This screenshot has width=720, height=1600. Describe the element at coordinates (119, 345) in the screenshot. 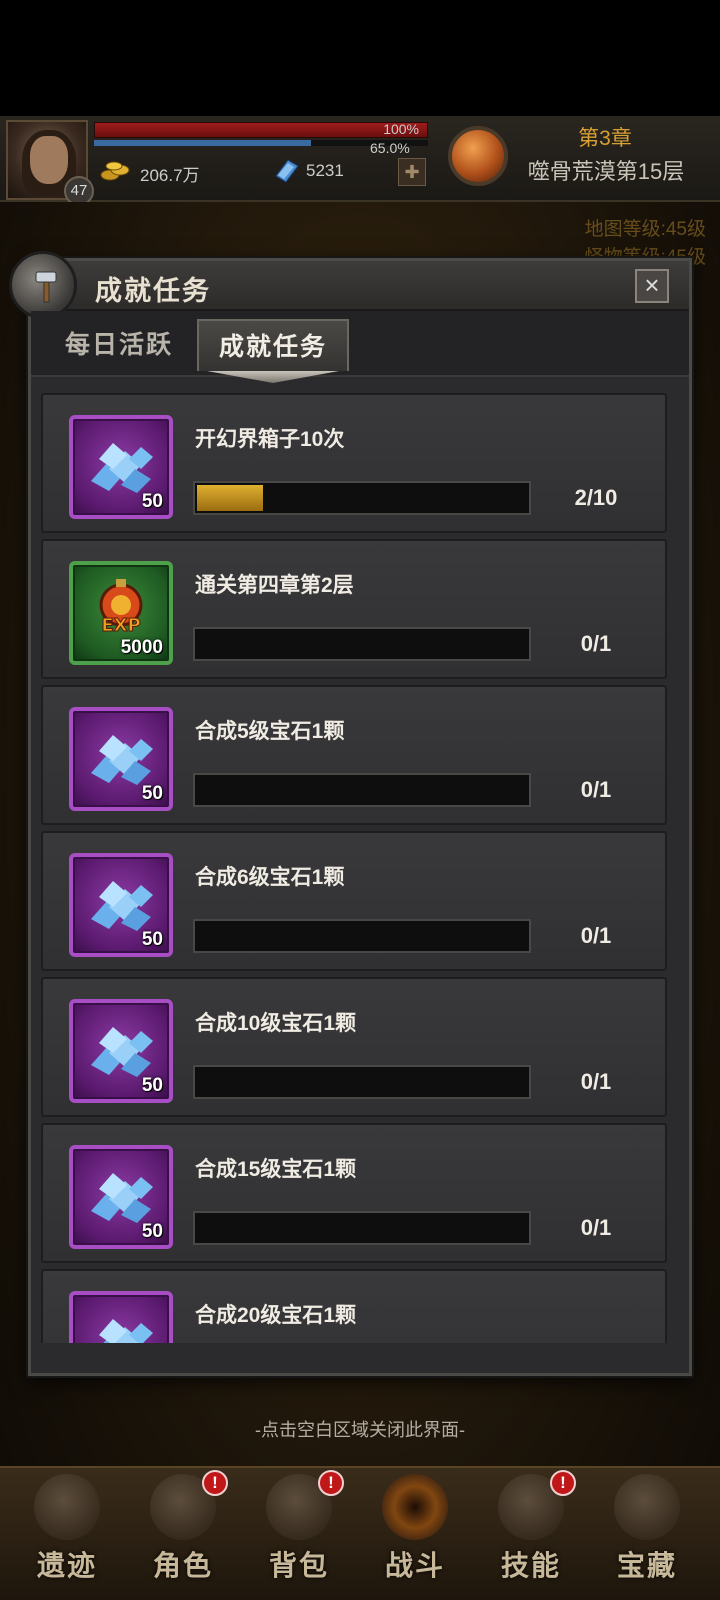

I see `tab-daily-activity: 每日活跃` at that location.